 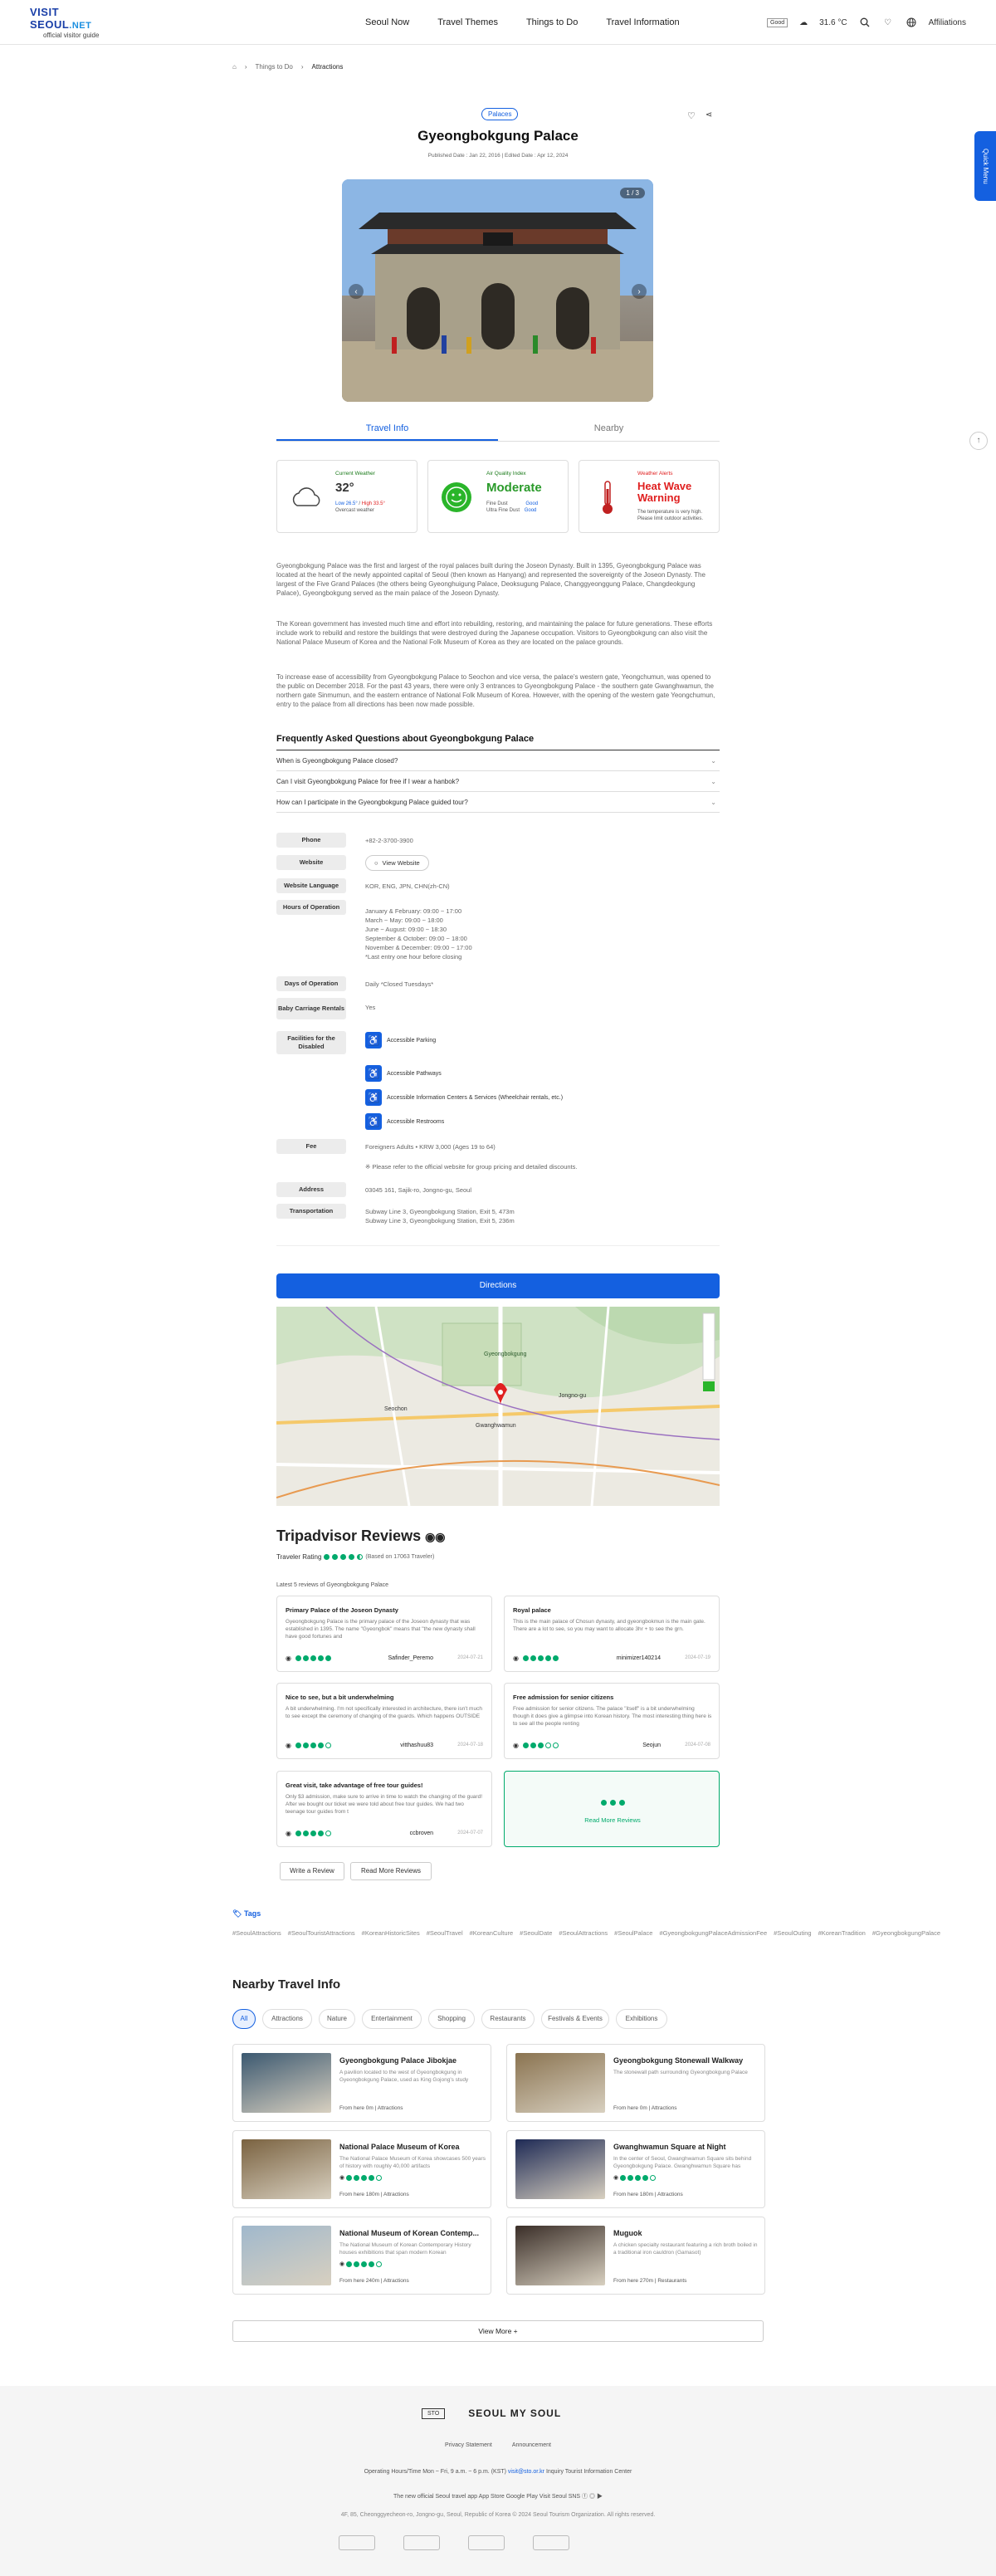 I want to click on quick-menu-button: Quick Menu, so click(x=985, y=166).